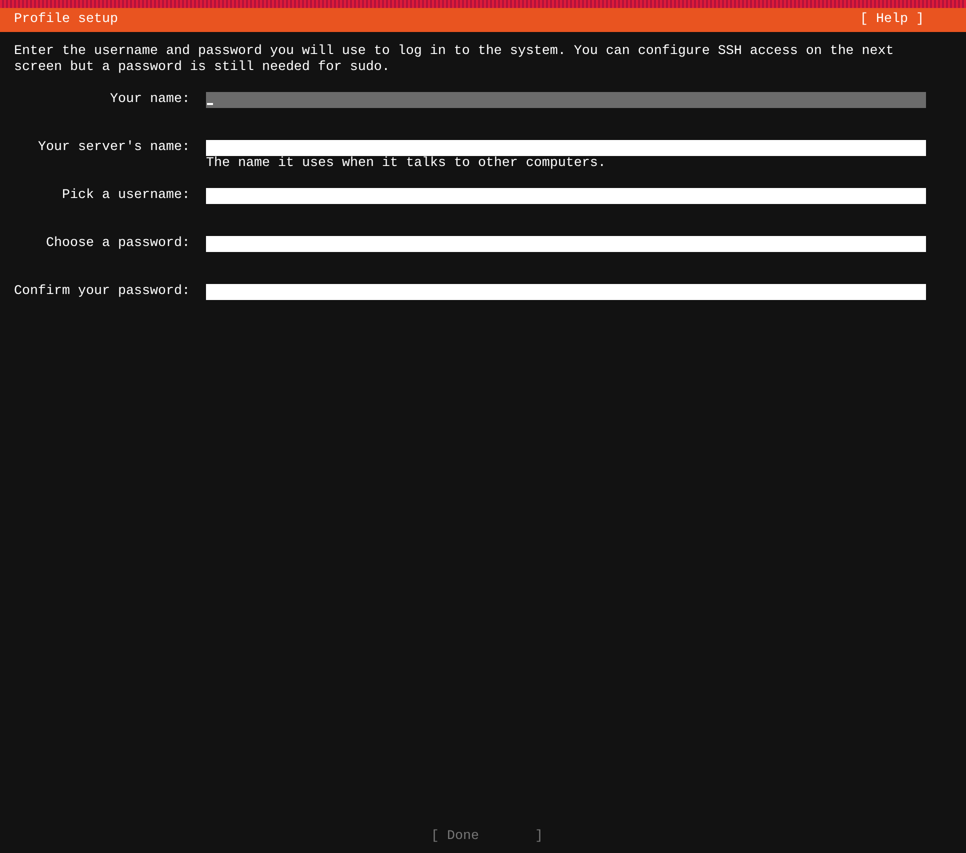 This screenshot has height=853, width=966. What do you see at coordinates (66, 20) in the screenshot?
I see `screen-title: Profile setup` at bounding box center [66, 20].